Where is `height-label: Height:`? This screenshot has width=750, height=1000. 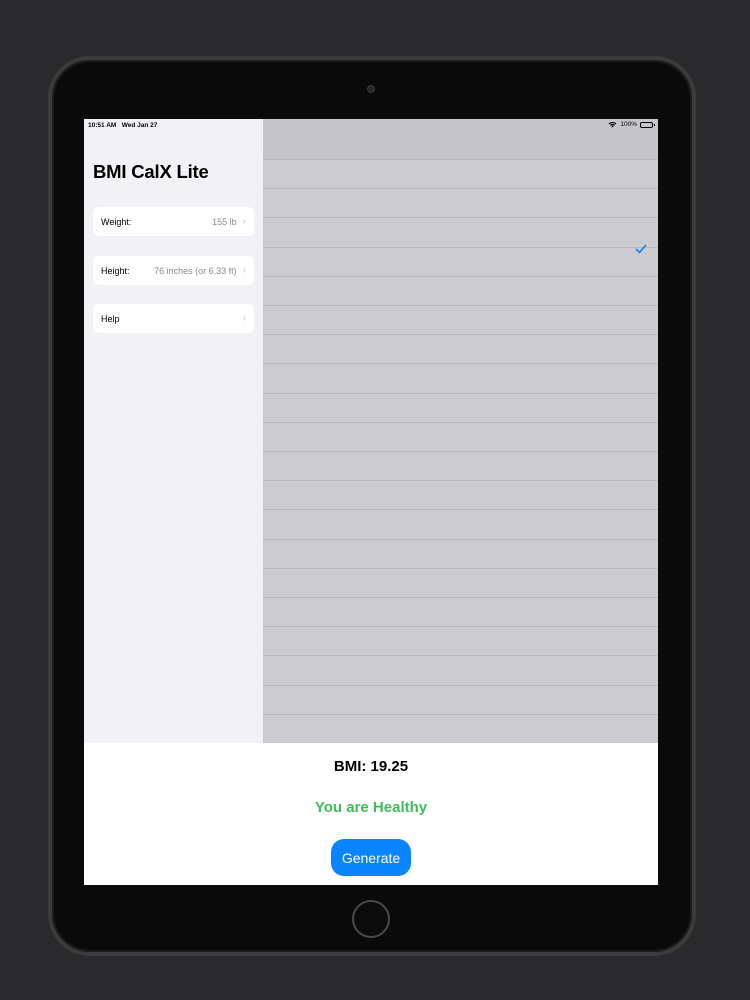
height-label: Height: is located at coordinates (115, 270).